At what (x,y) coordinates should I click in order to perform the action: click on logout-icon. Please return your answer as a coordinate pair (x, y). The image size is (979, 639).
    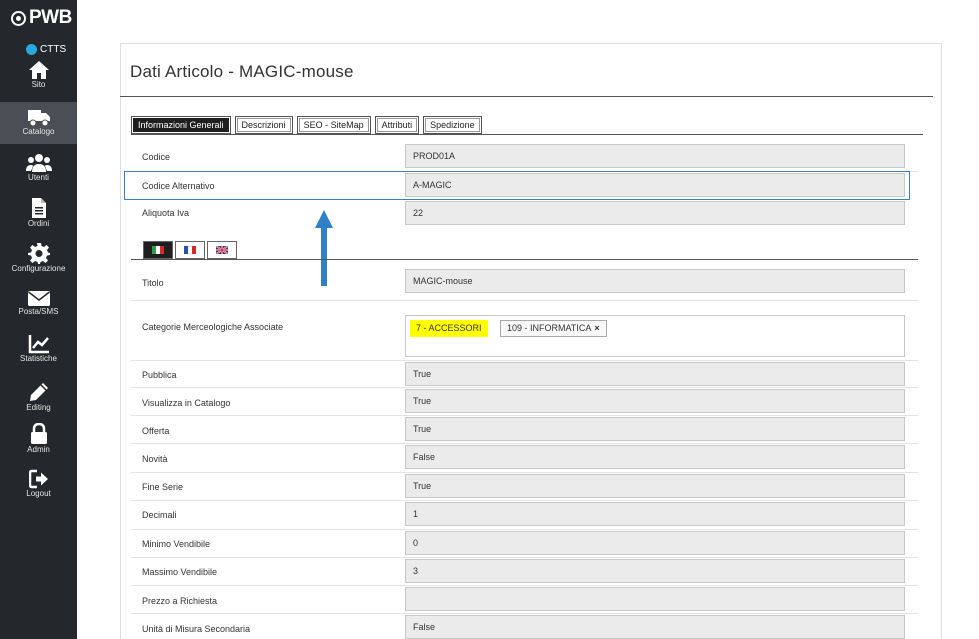
    Looking at the image, I should click on (38, 479).